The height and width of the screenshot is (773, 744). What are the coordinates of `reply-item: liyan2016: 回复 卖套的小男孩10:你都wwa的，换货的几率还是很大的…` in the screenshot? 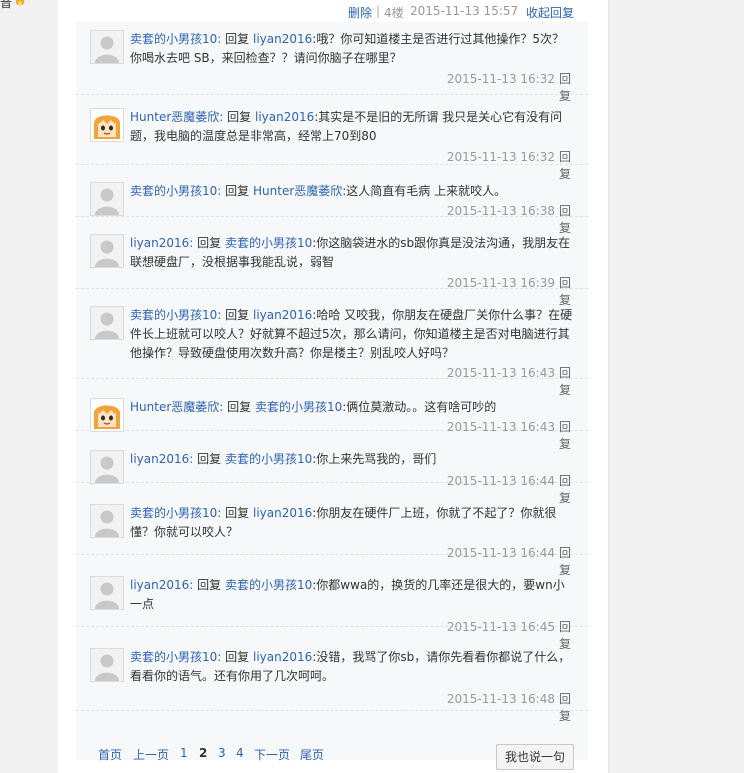 It's located at (332, 602).